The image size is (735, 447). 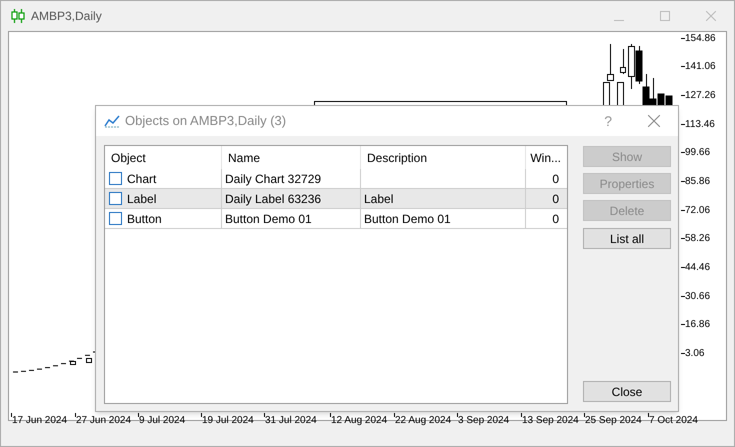 What do you see at coordinates (66, 16) in the screenshot?
I see `window-title: AMBP3,Daily` at bounding box center [66, 16].